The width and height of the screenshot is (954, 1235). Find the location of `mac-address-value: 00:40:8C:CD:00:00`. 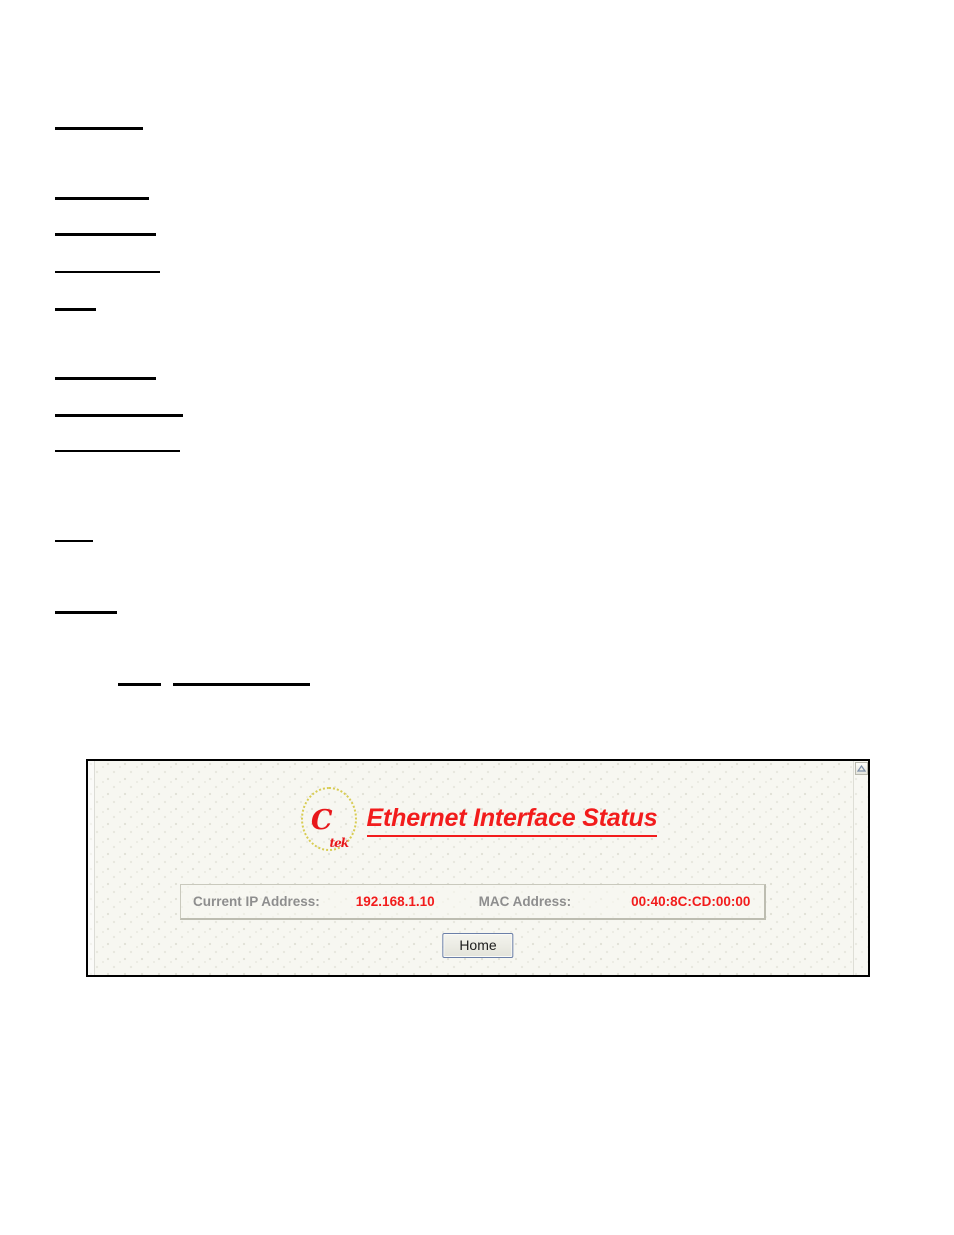

mac-address-value: 00:40:8C:CD:00:00 is located at coordinates (691, 901).